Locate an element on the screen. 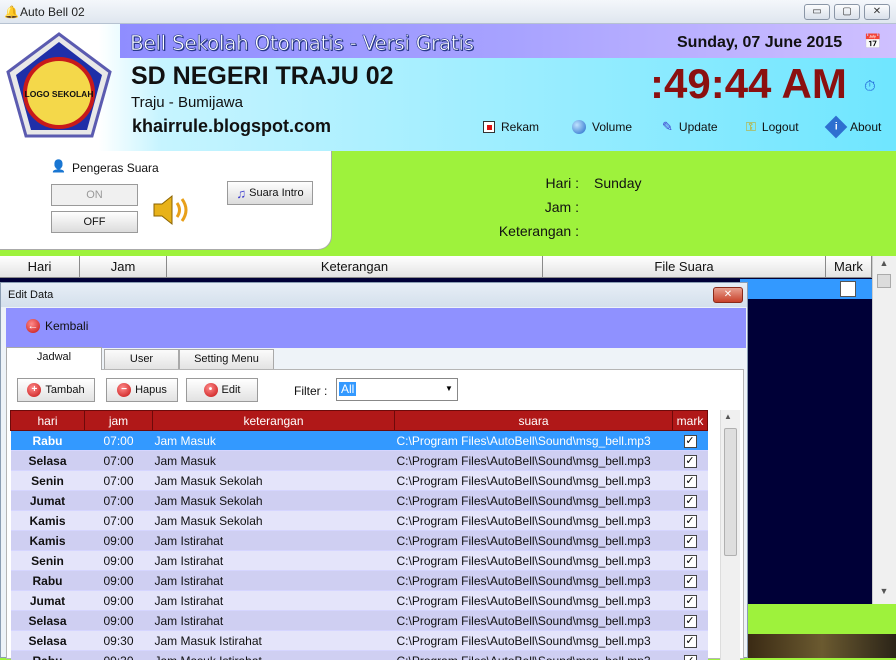  filter-select: All ▼ is located at coordinates (397, 389).